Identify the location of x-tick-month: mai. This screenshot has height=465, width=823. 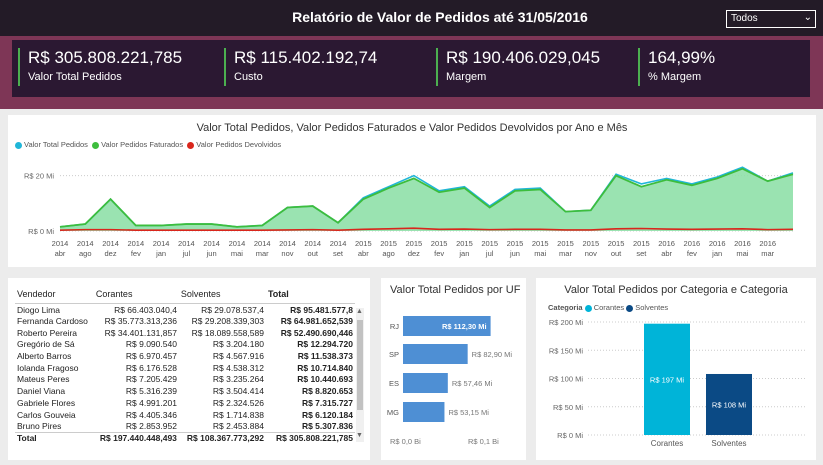
(540, 253).